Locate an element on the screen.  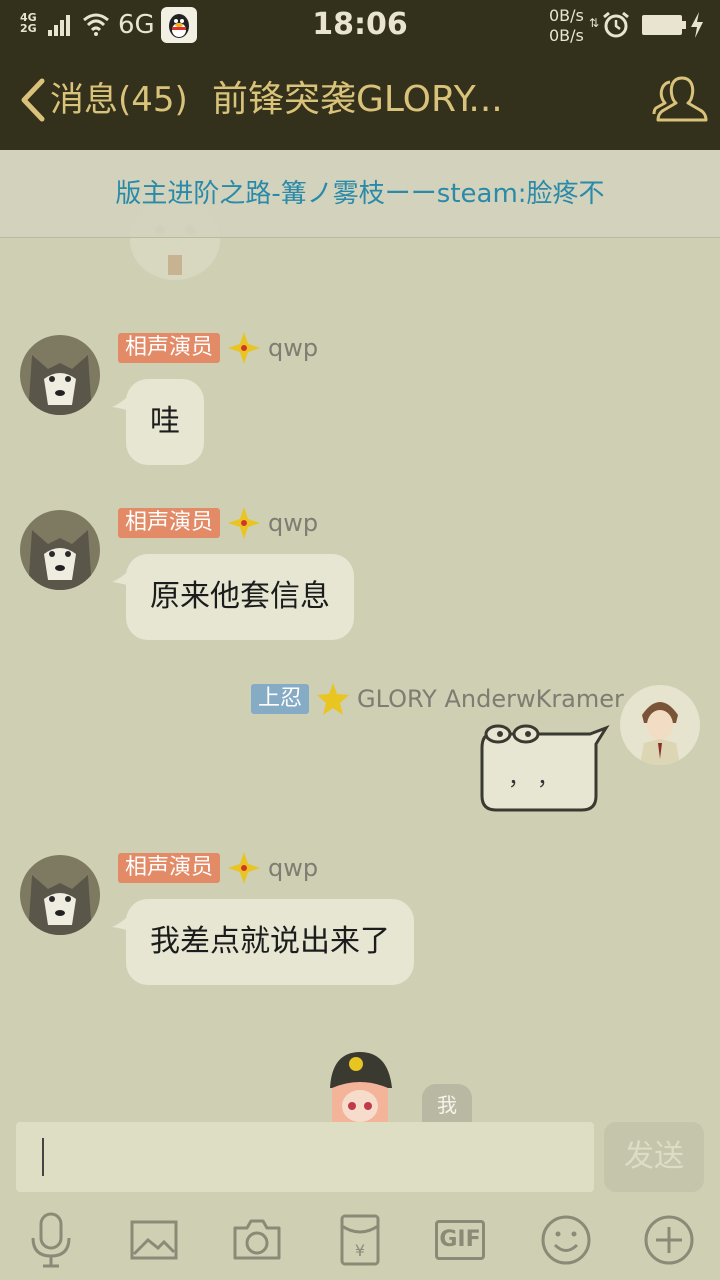
gif-label: GIF is located at coordinates (460, 1239).